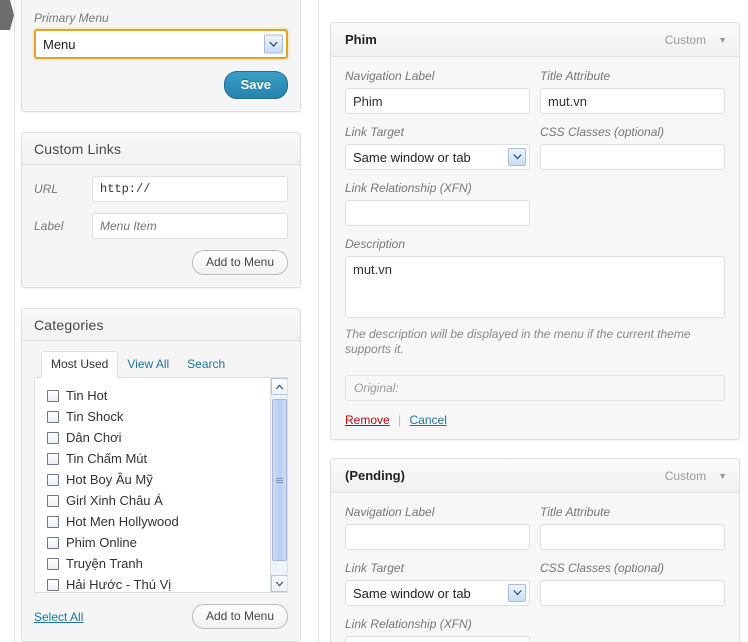 Image resolution: width=748 pixels, height=642 pixels. Describe the element at coordinates (279, 583) in the screenshot. I see `scroll-down-icon` at that location.